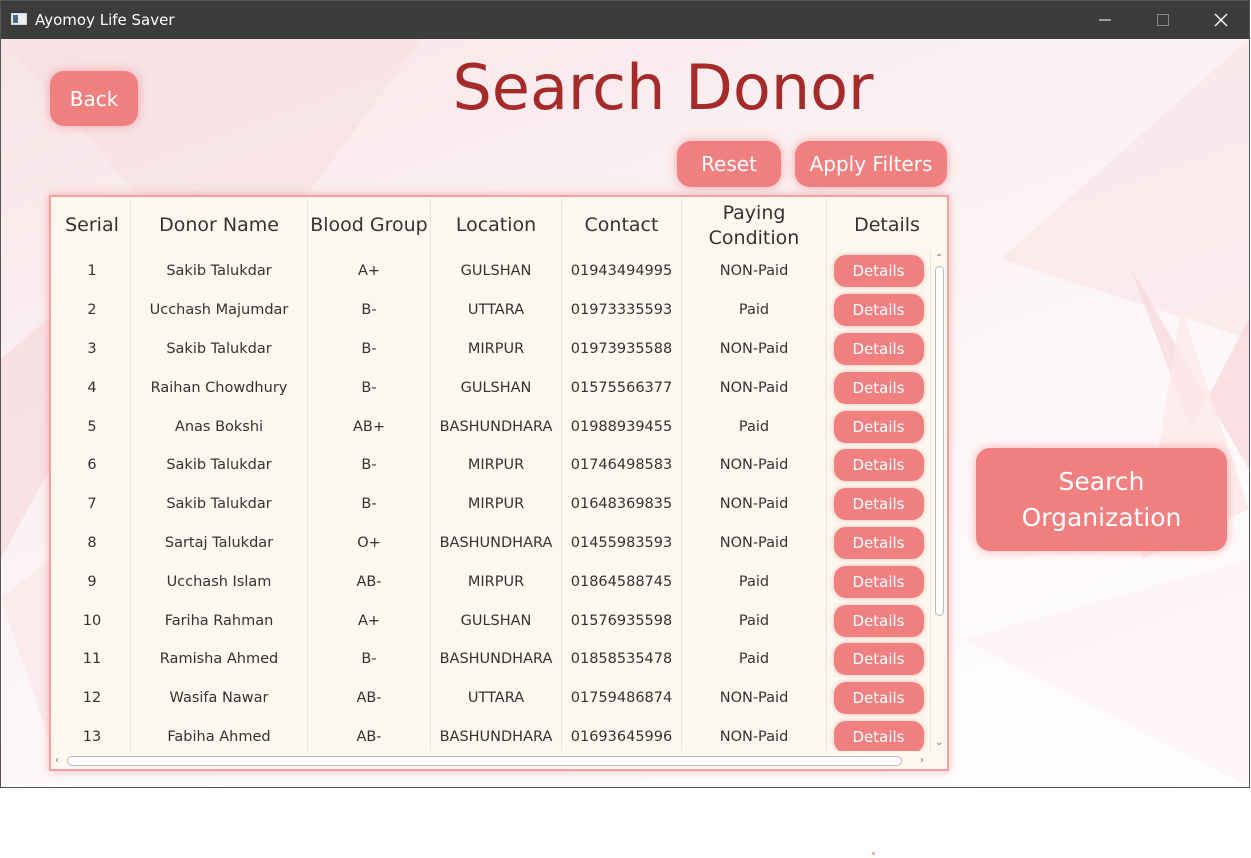 This screenshot has height=858, width=1251. Describe the element at coordinates (219, 310) in the screenshot. I see `cell-donor-name: Ucchash Majumdar` at that location.